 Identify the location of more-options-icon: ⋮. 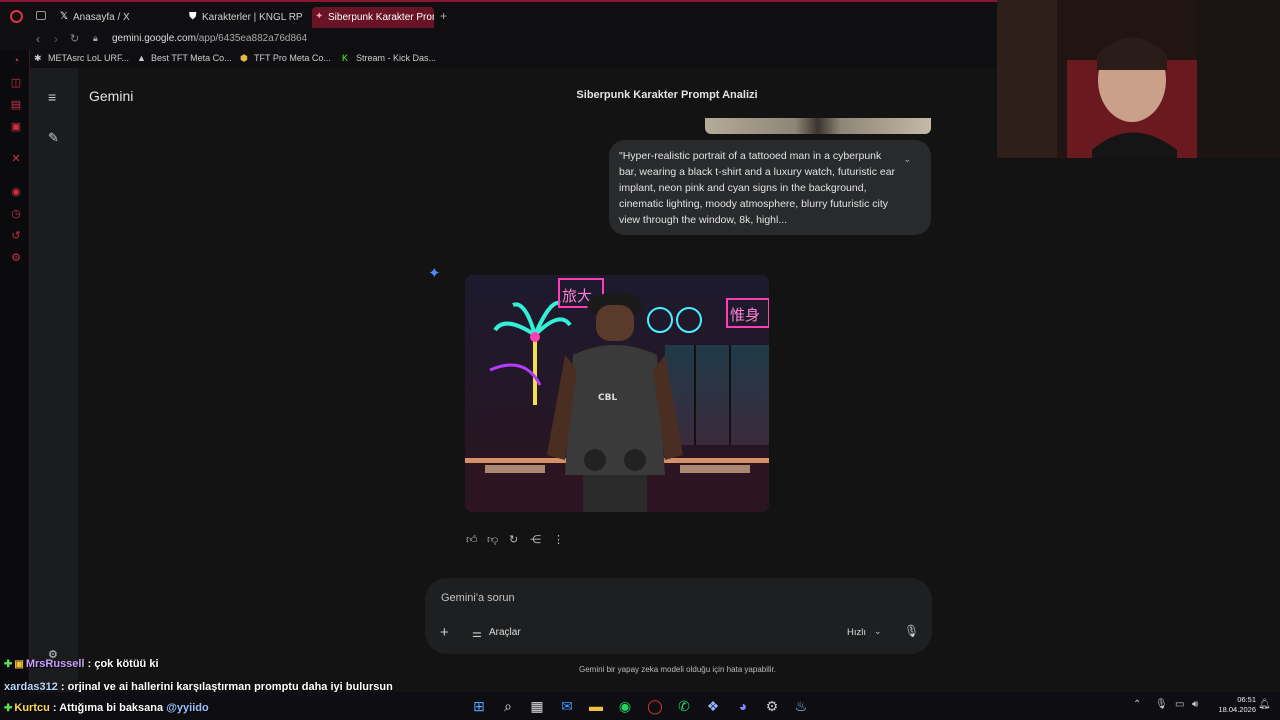
(558, 539).